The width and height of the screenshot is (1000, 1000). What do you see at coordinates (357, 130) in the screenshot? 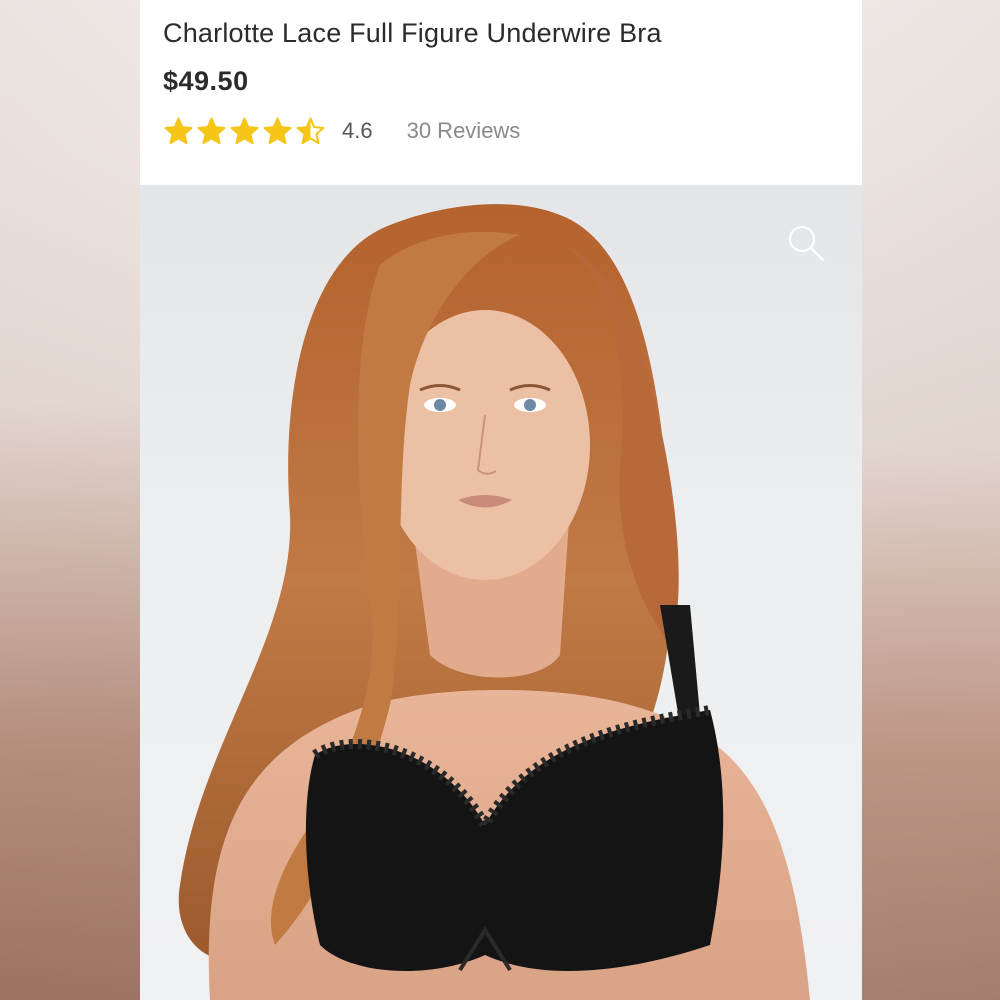
I see `rating-value: 4.6` at bounding box center [357, 130].